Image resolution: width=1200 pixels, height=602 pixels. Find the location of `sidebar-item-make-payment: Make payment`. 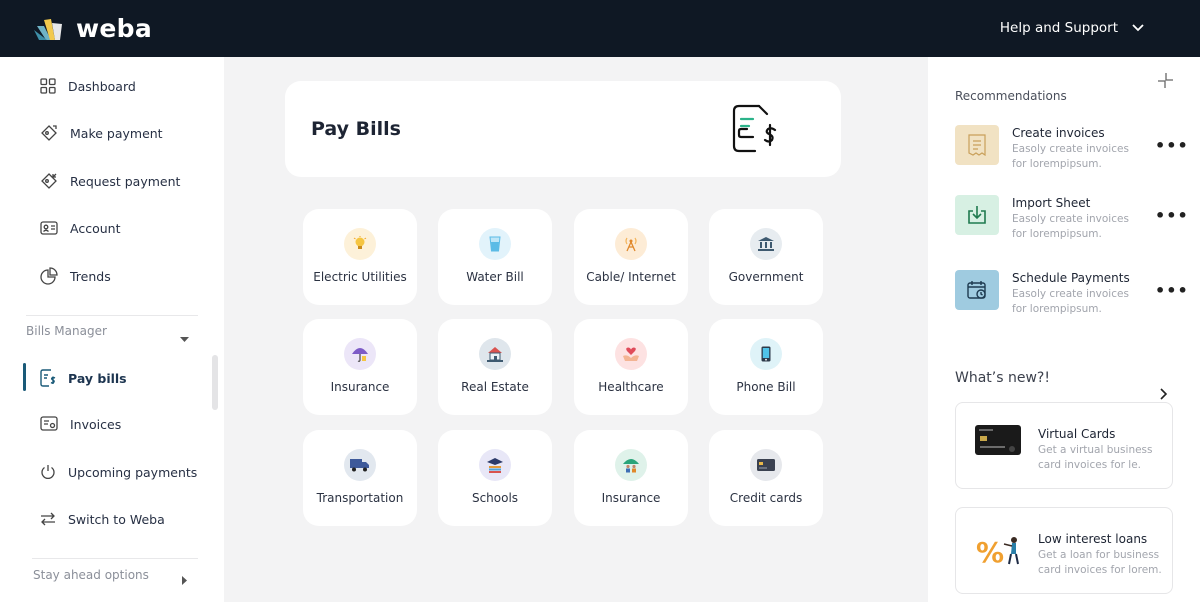

sidebar-item-make-payment: Make payment is located at coordinates (101, 133).